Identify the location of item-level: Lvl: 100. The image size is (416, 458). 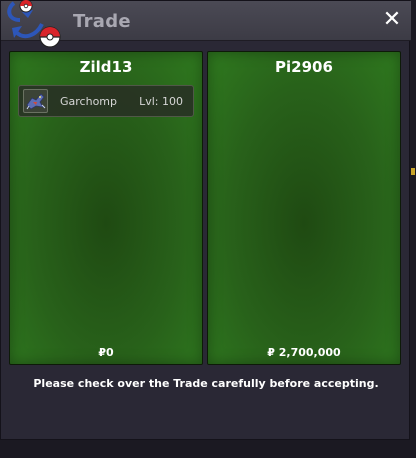
(161, 101).